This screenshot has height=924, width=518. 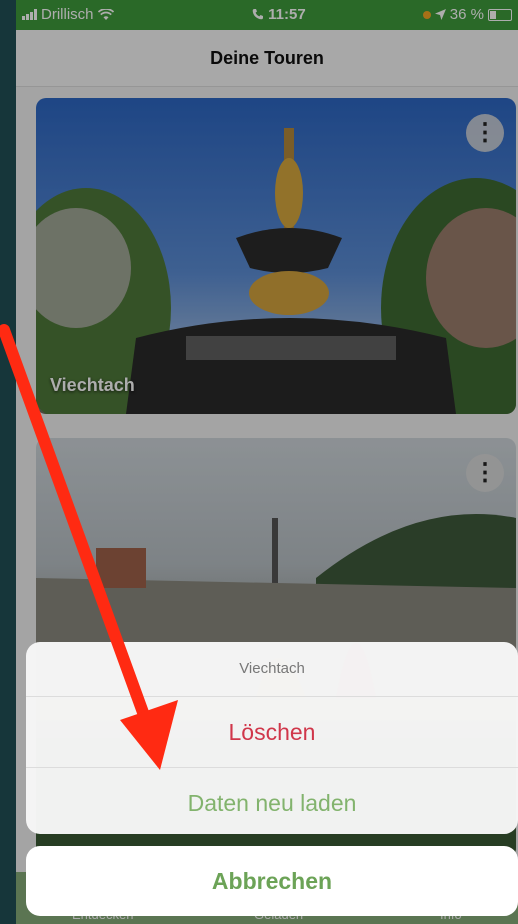 What do you see at coordinates (272, 801) in the screenshot?
I see `reload-data-button: Daten neu laden` at bounding box center [272, 801].